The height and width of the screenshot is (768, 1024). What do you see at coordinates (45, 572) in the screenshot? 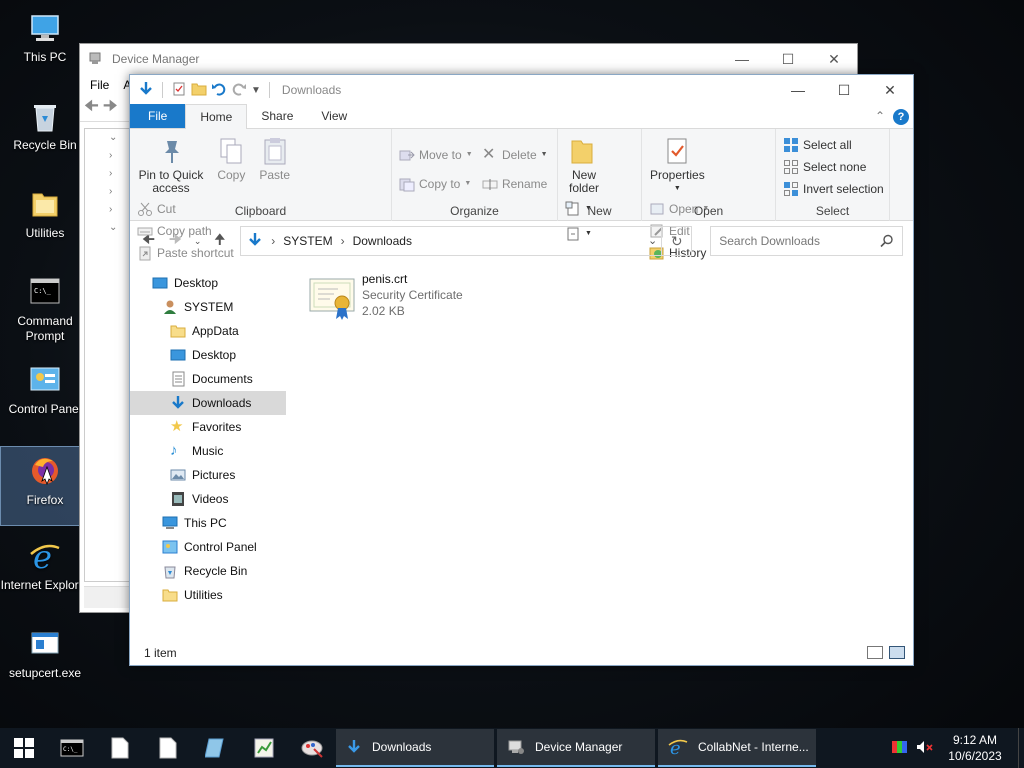
I see `desktop-icon-internet-explorer: e Internet Explorer` at bounding box center [45, 572].